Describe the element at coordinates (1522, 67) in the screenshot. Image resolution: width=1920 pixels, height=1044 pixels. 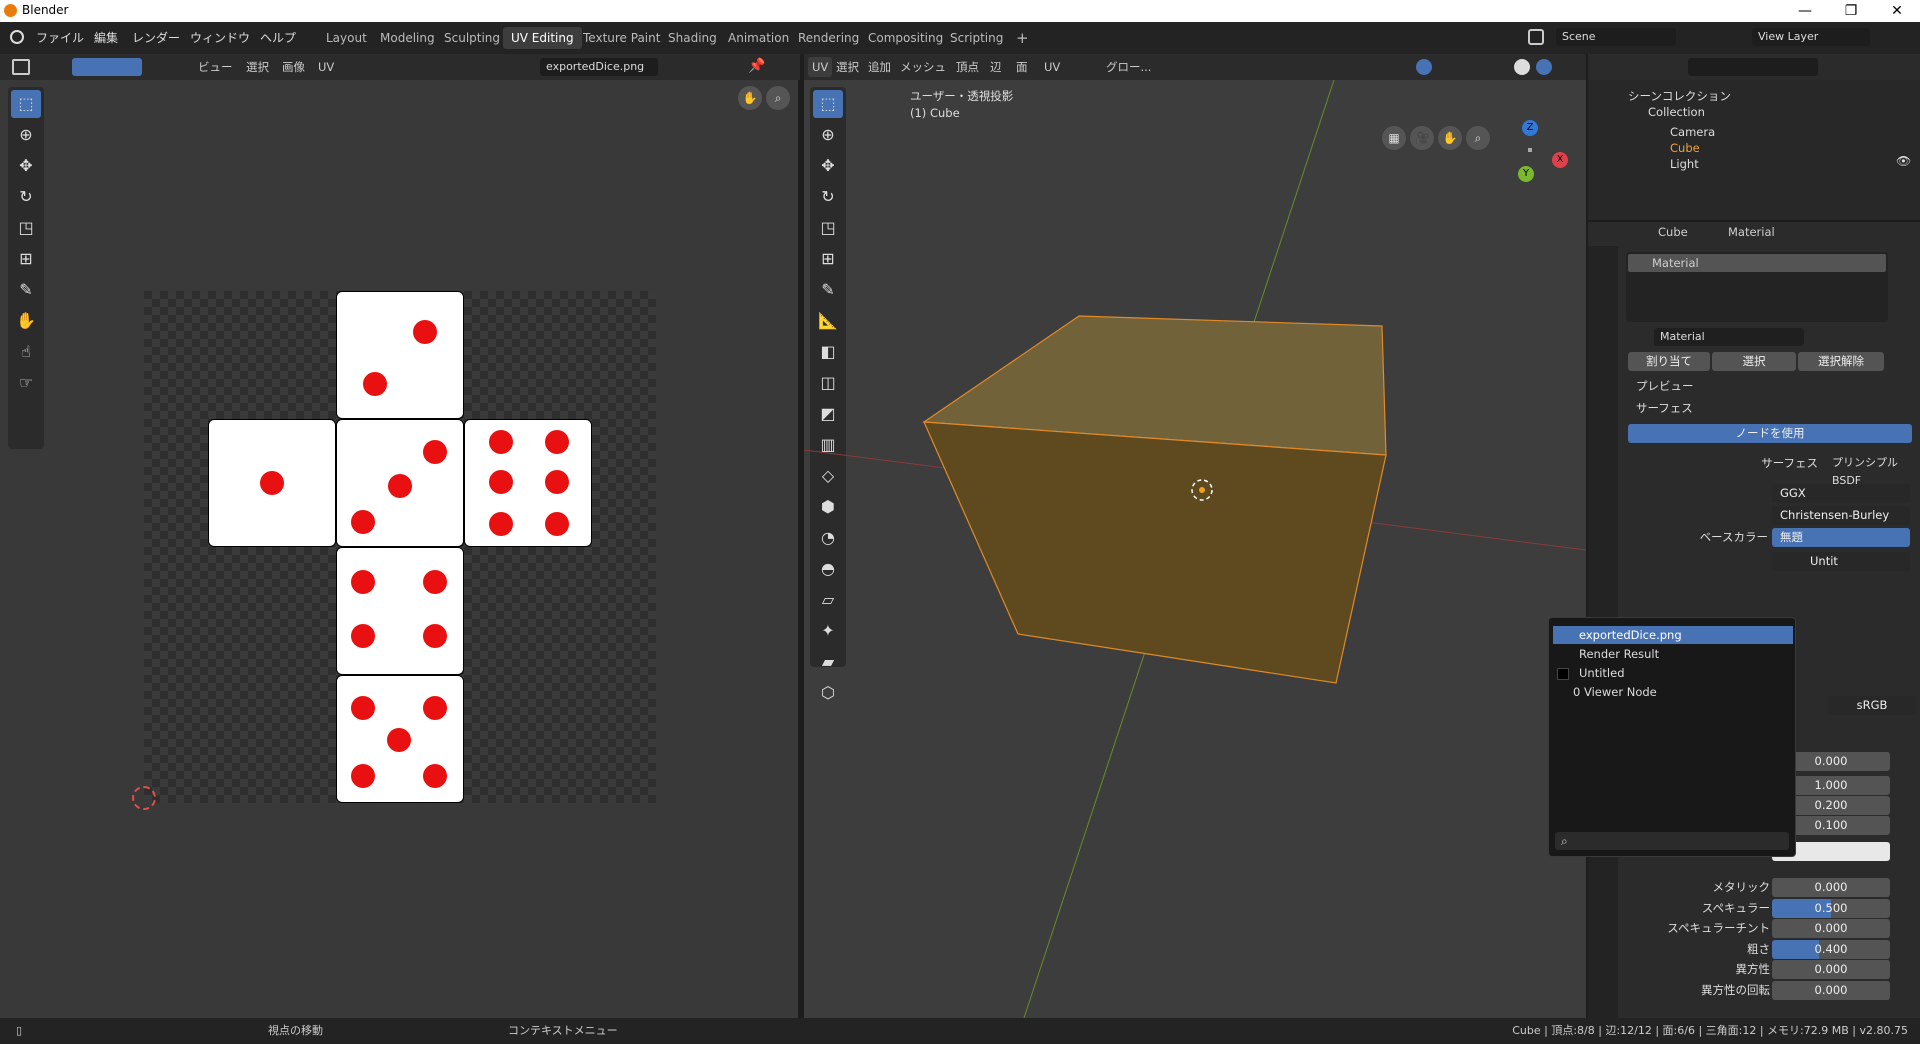
I see `solid-shading-icon` at that location.